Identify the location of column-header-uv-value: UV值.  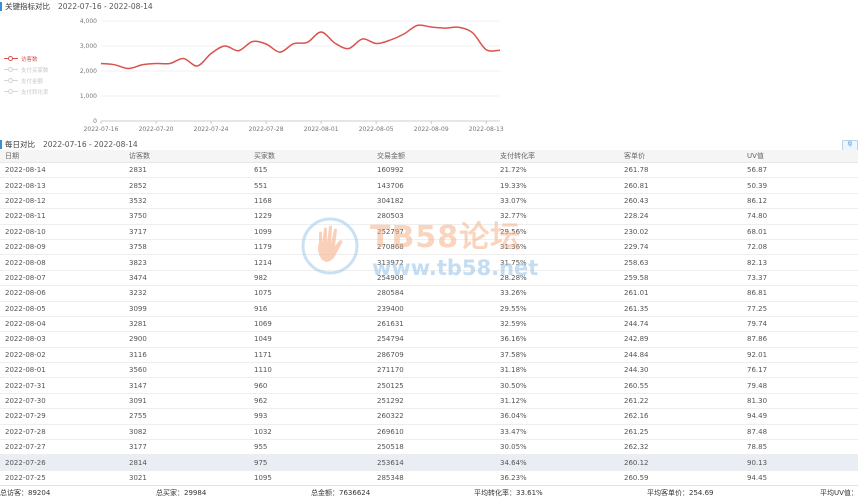
(800, 156).